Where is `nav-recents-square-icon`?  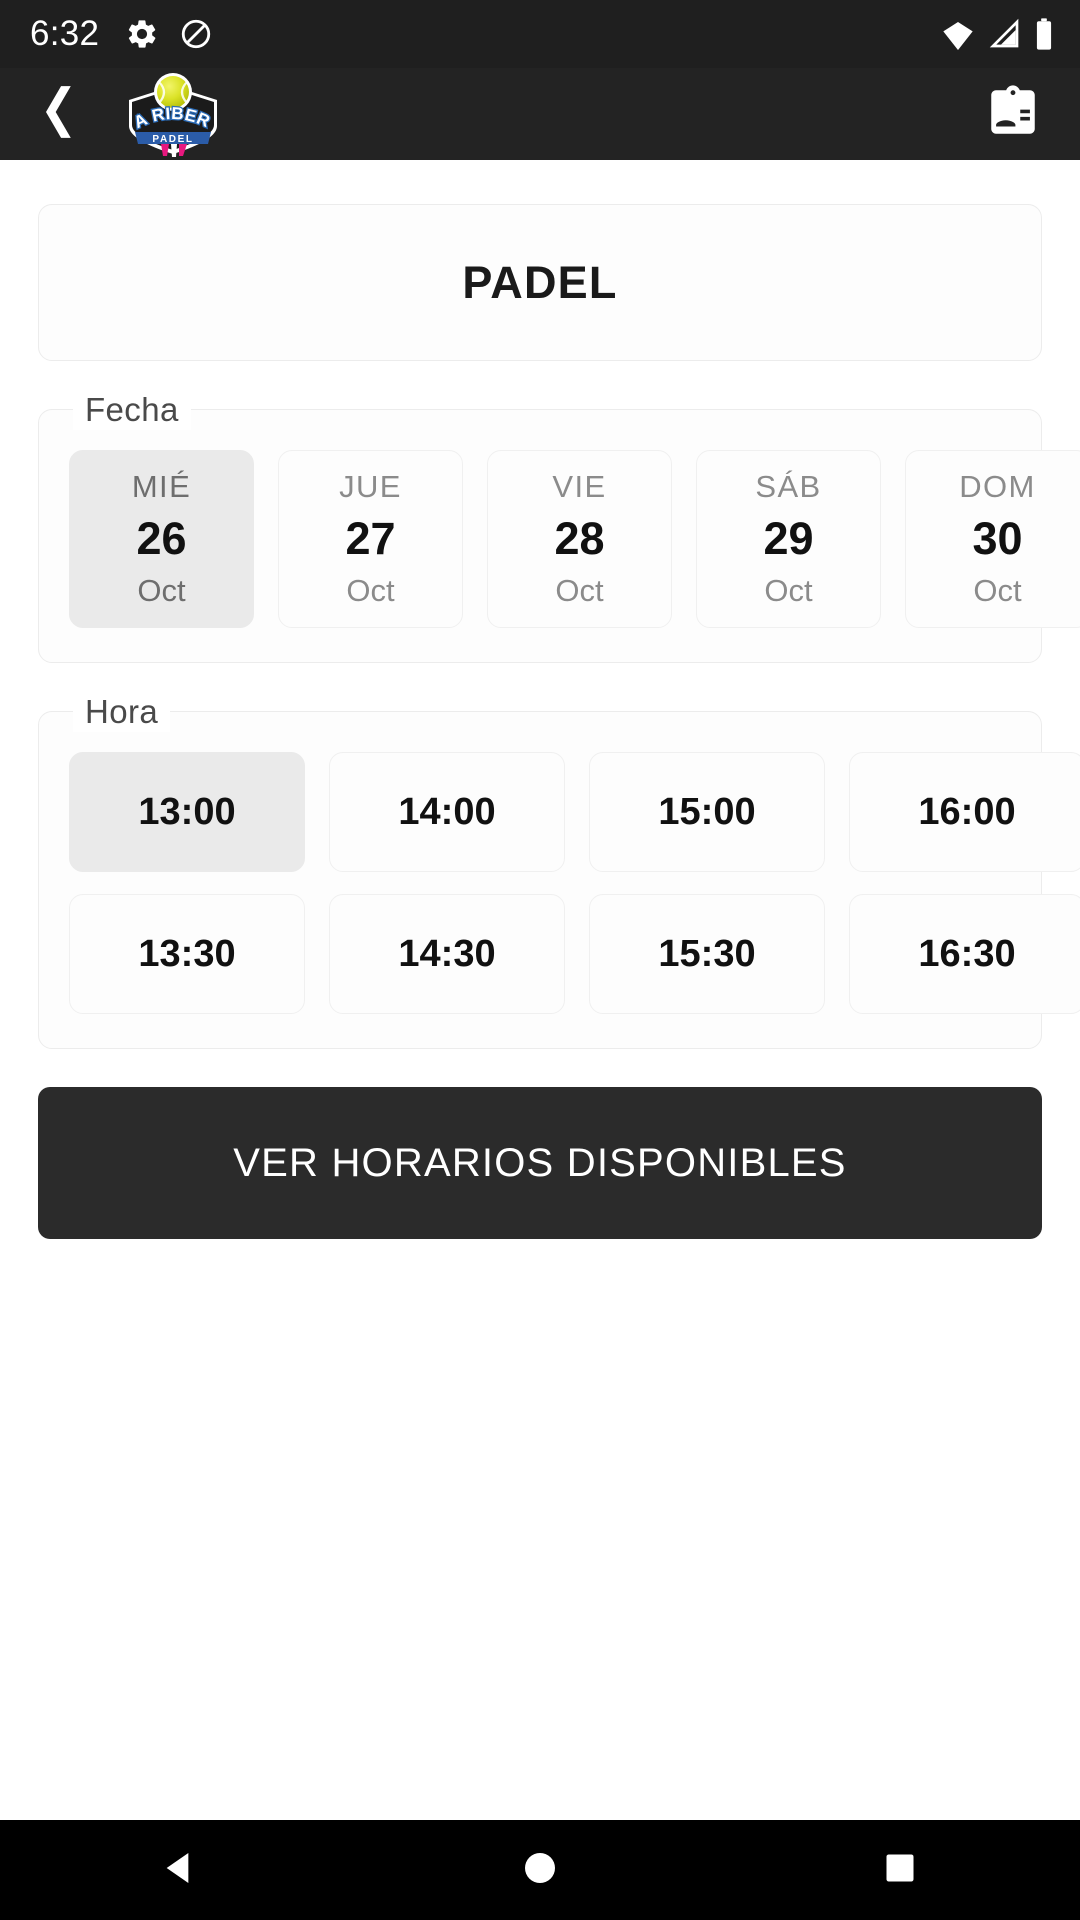
nav-recents-square-icon is located at coordinates (900, 1870).